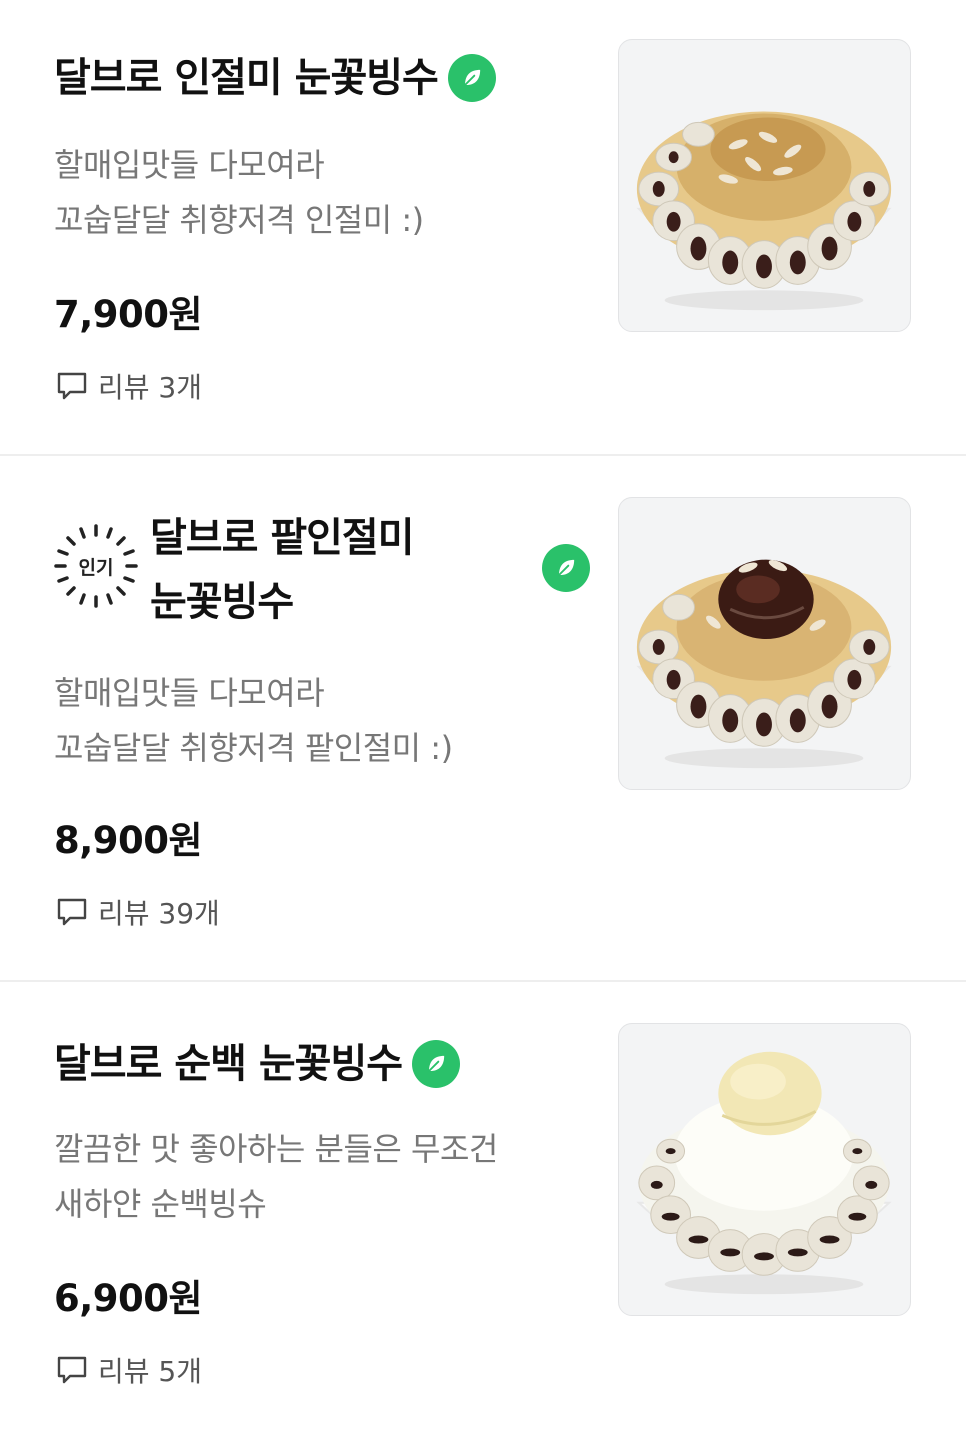 The image size is (966, 1430). What do you see at coordinates (246, 78) in the screenshot?
I see `menu-item-name: 달브로 인절미 눈꽃빙수` at bounding box center [246, 78].